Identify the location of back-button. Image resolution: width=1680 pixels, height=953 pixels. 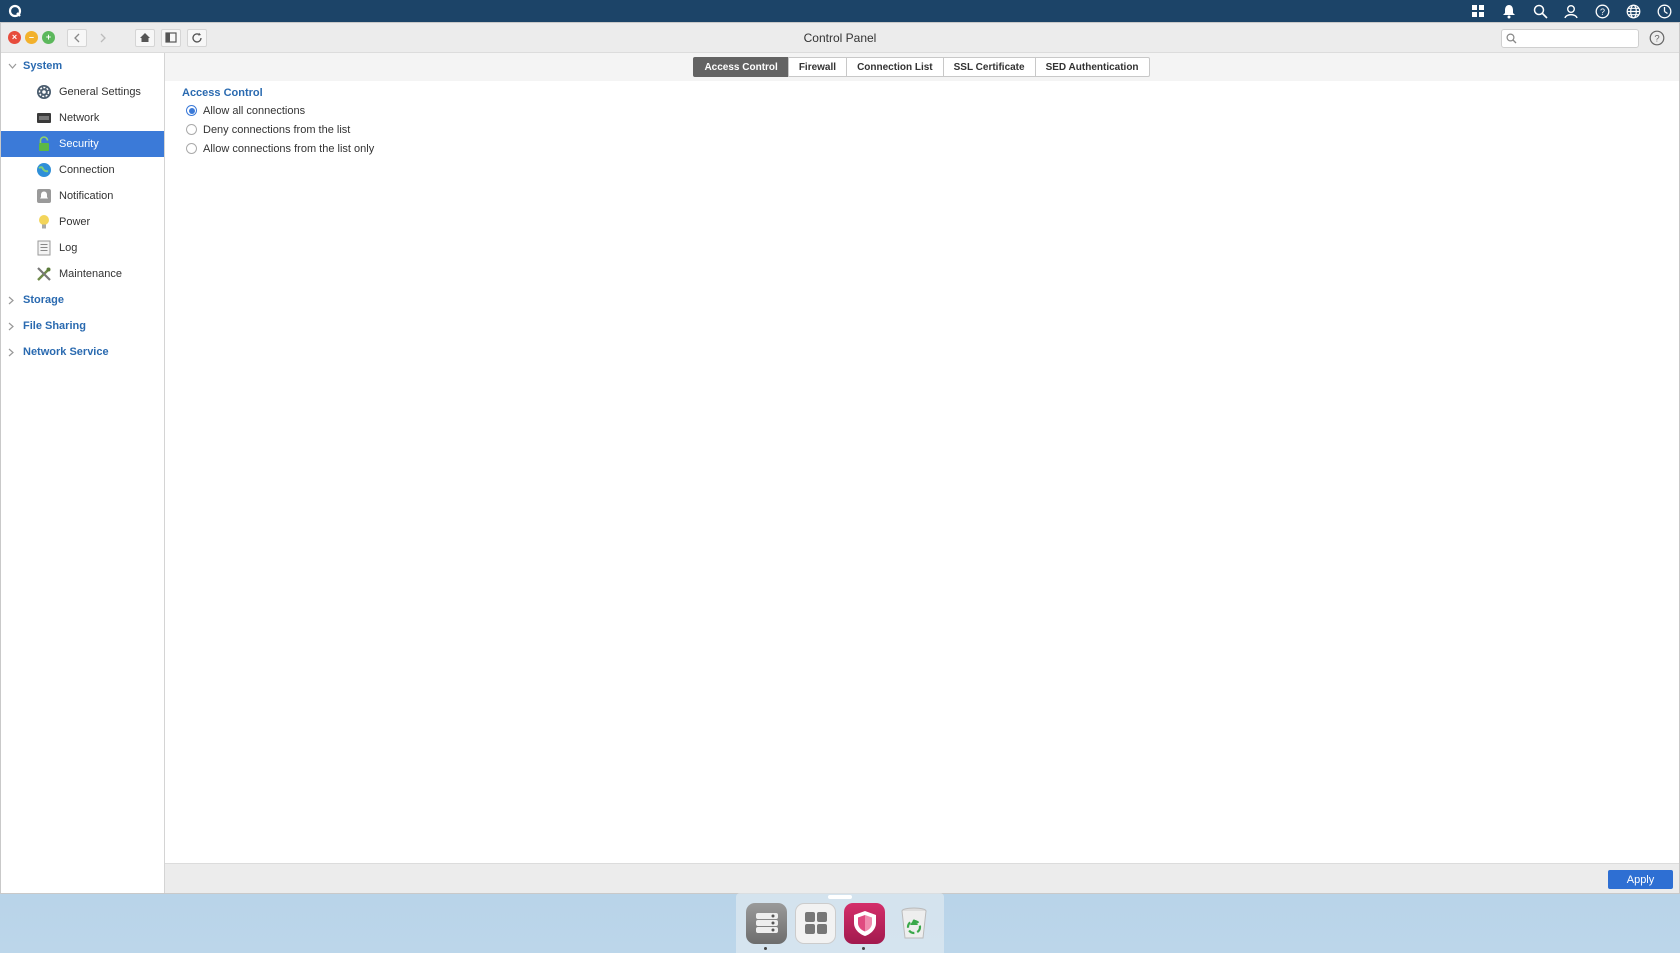
(77, 37).